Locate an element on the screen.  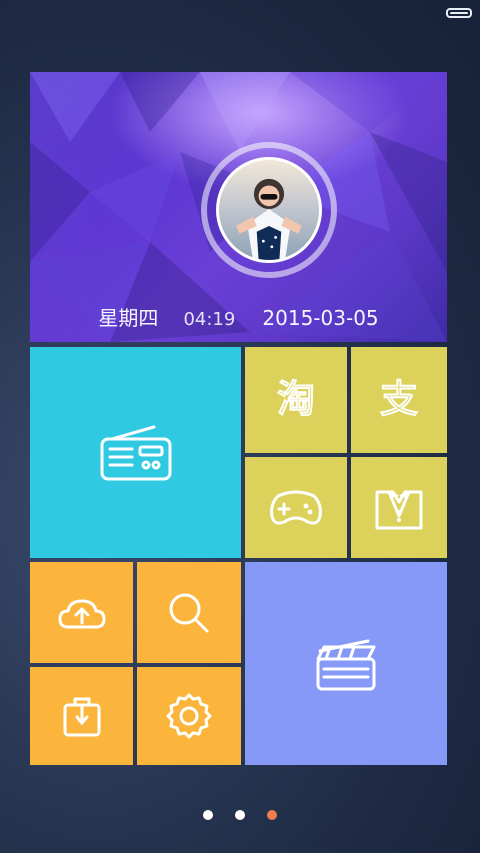
cloud-upload-icon is located at coordinates (81, 613).